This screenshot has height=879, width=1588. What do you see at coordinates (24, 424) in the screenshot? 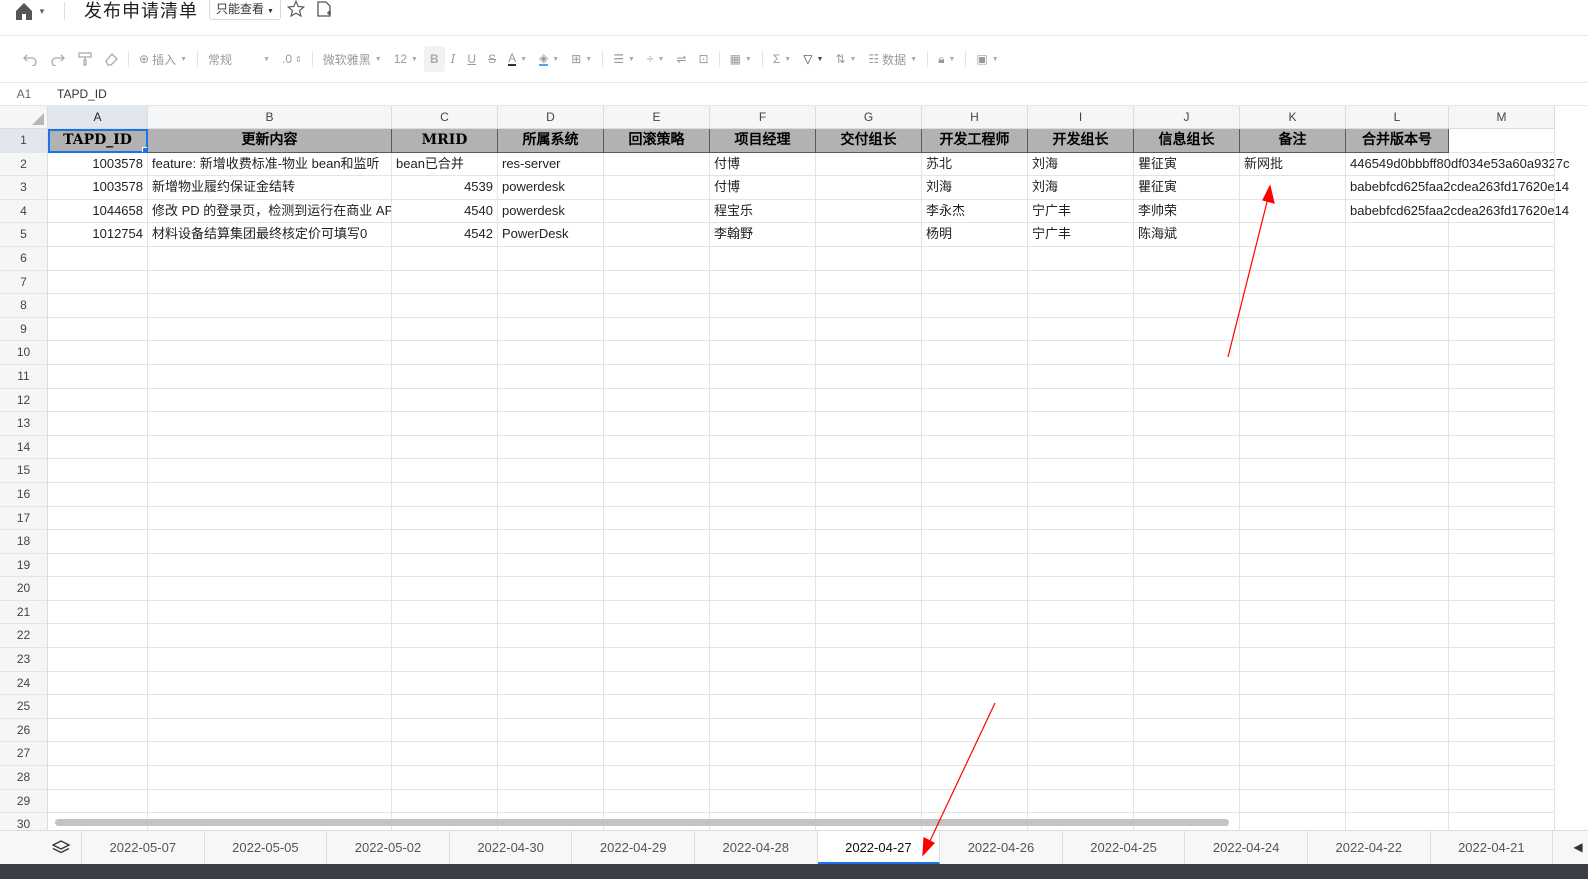
I see `row-header: 13` at bounding box center [24, 424].